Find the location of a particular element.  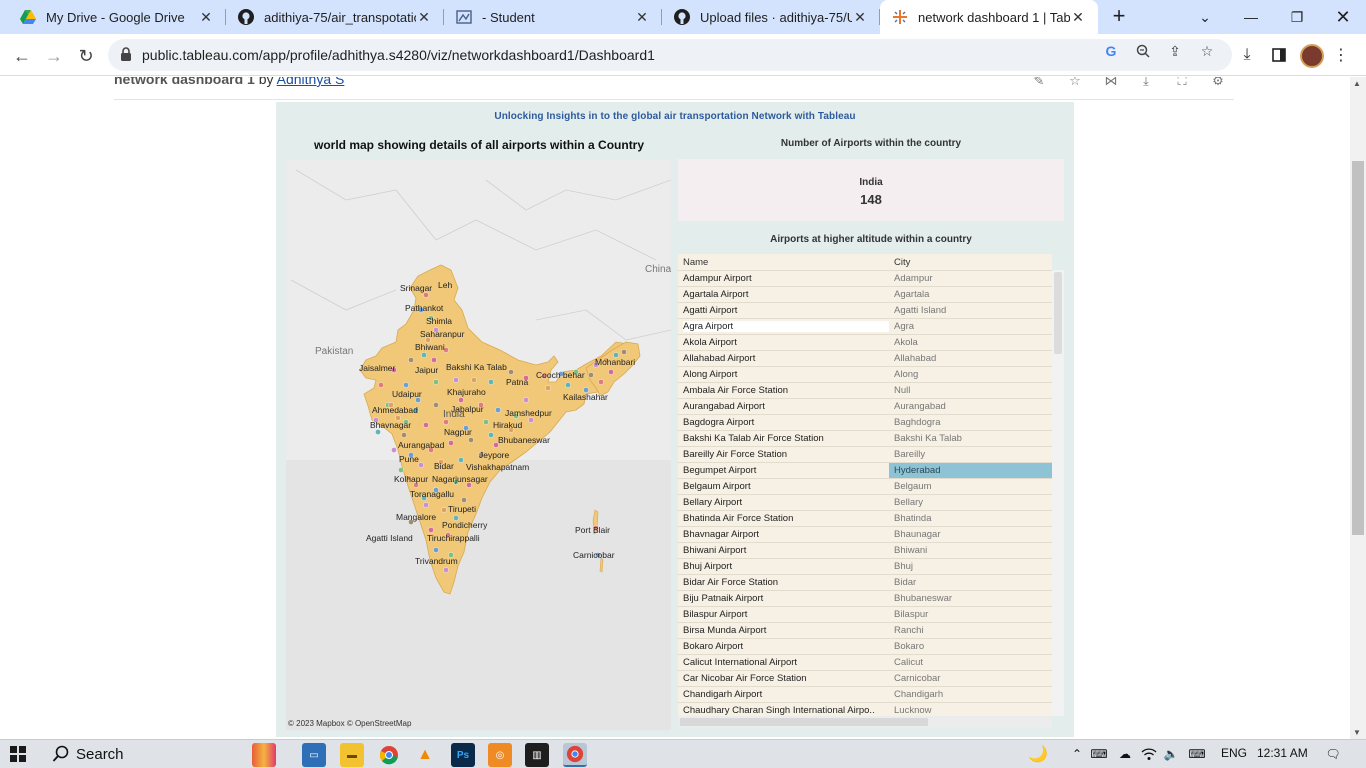

favorite-star-icon: ☆ is located at coordinates (1075, 83).